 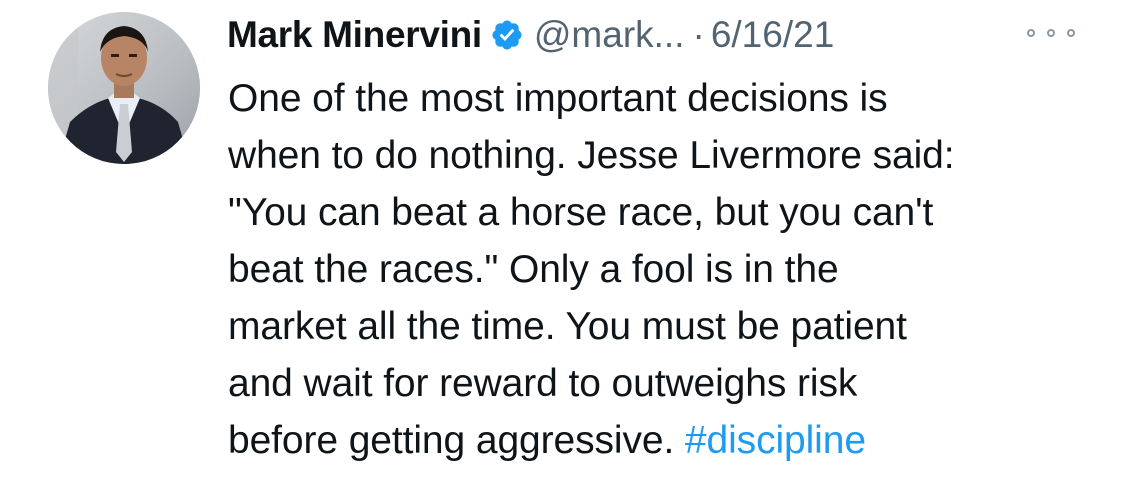 What do you see at coordinates (775, 440) in the screenshot?
I see `hashtag-link: #discipline` at bounding box center [775, 440].